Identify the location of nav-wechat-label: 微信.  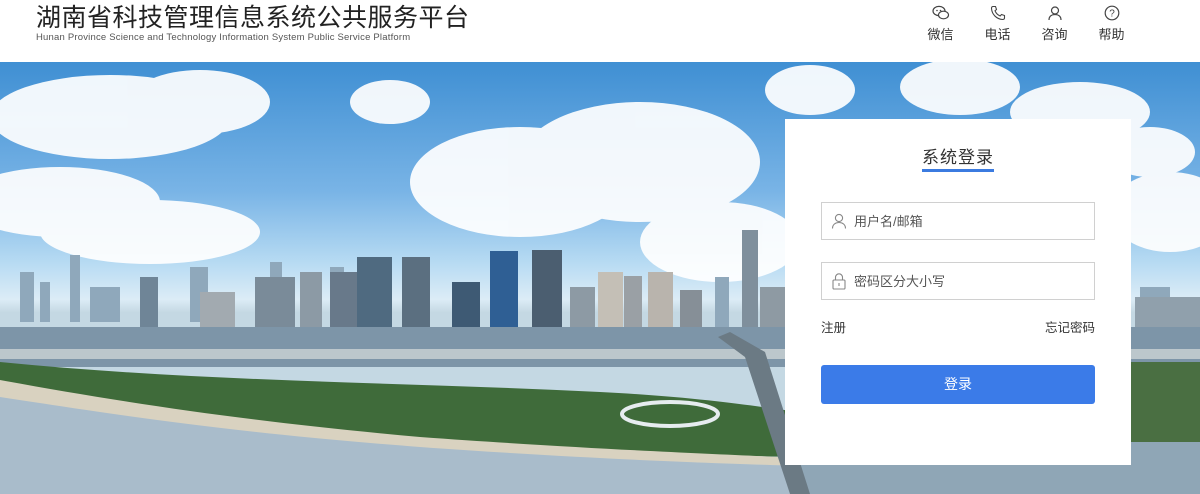
(940, 34).